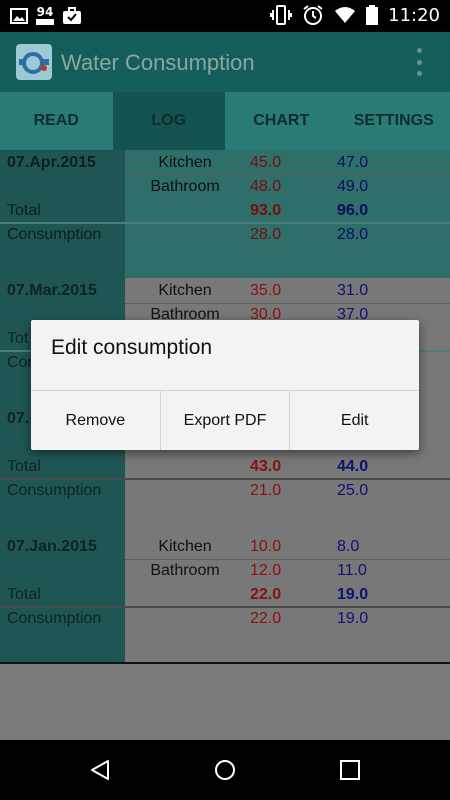 This screenshot has height=800, width=450. I want to click on table-row: 07.Mar.2015 Kitchen 35.0 31.0, so click(225, 292).